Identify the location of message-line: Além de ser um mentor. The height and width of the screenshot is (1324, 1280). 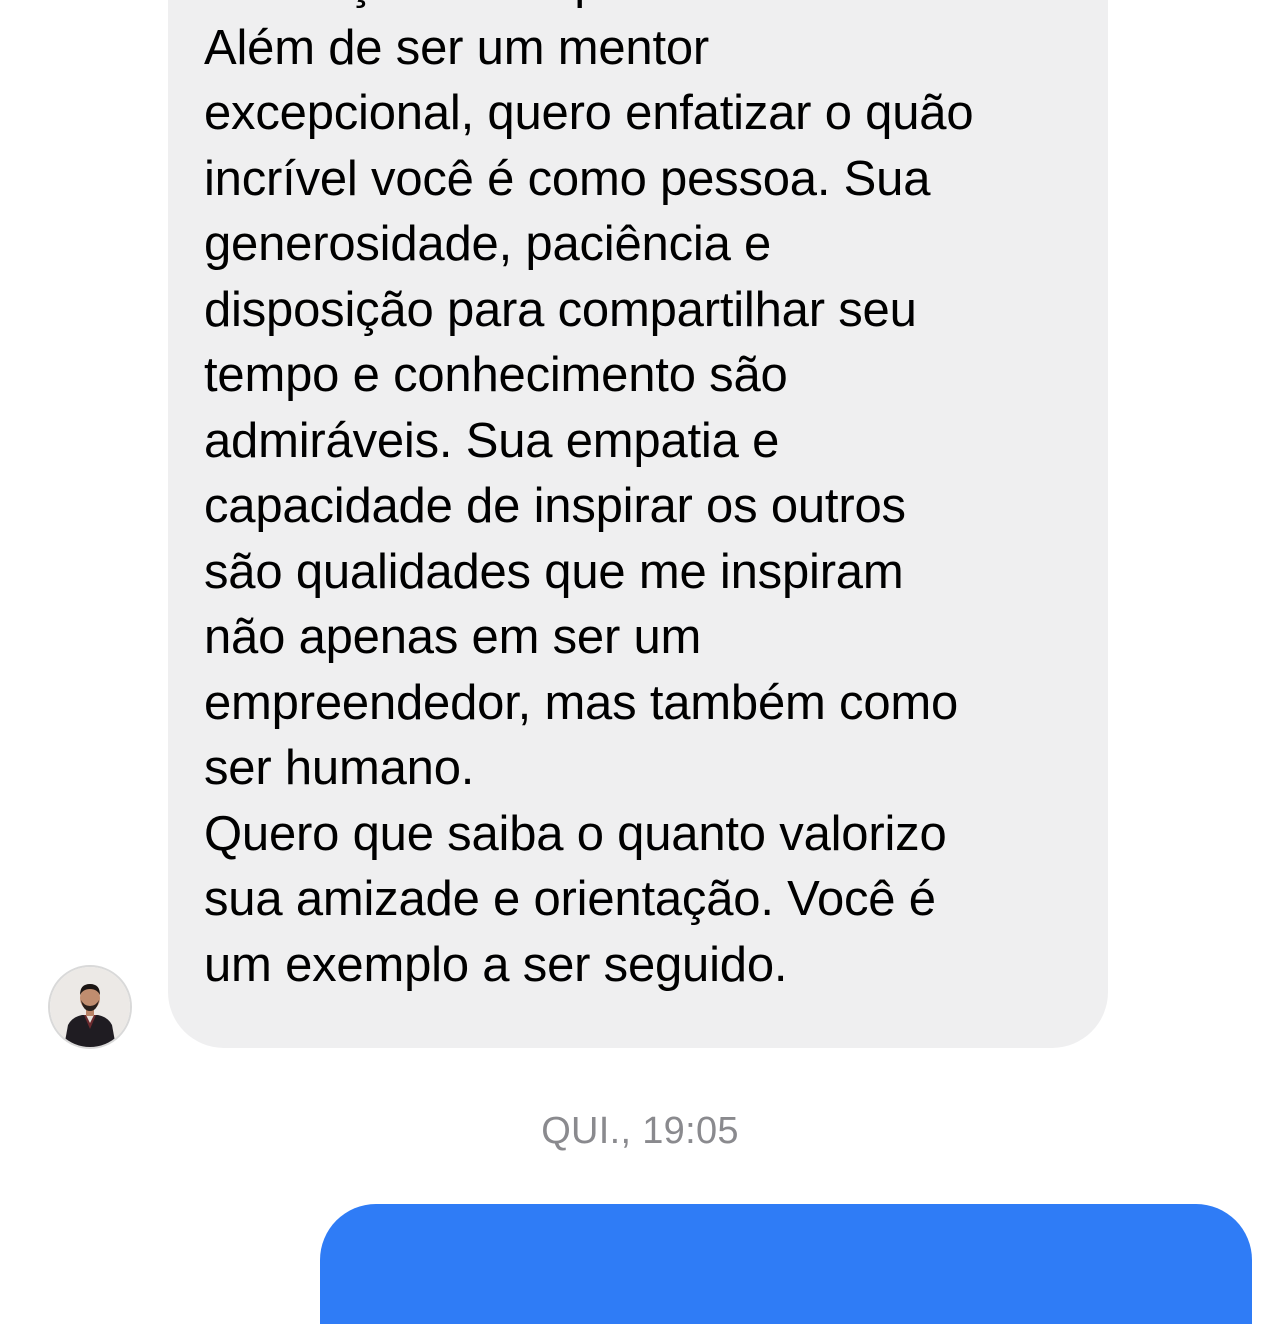
(457, 47).